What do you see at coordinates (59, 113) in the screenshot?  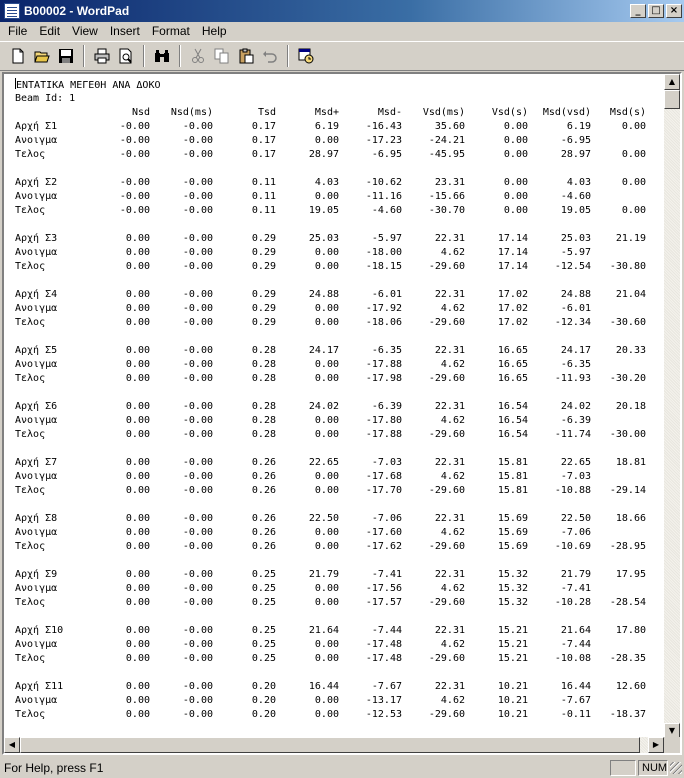 I see `row-label` at bounding box center [59, 113].